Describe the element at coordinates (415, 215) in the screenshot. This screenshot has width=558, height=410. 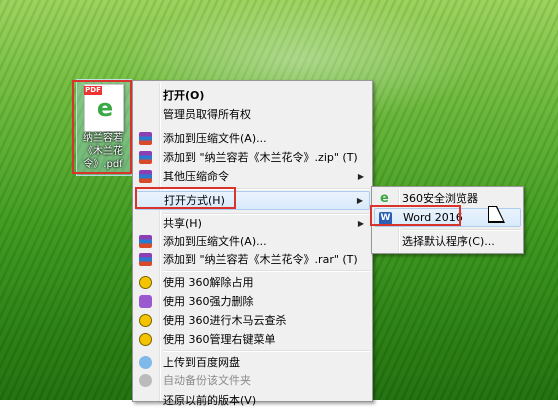
I see `word-highlight-box` at that location.